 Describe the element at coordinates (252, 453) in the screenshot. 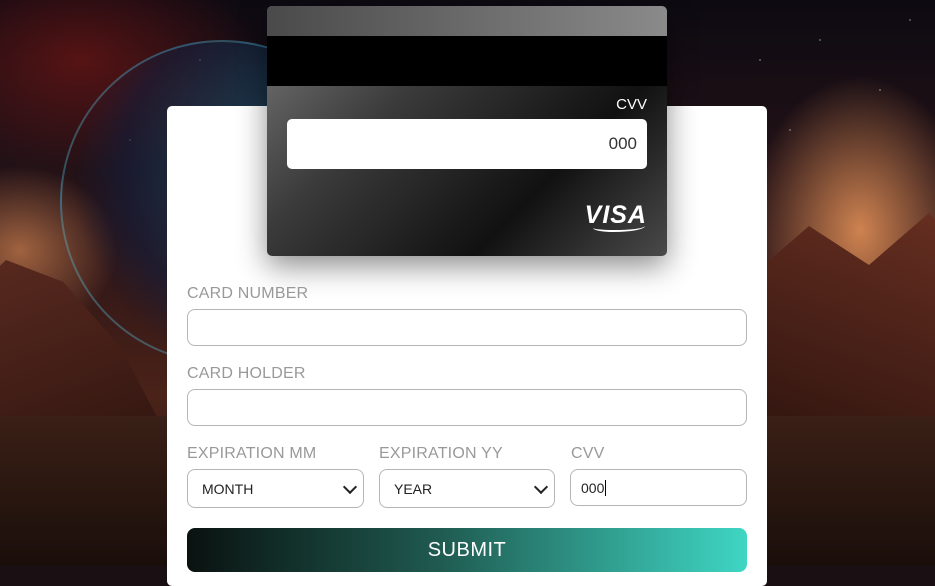

I see `expiration-mm-label: EXPIRATION MM` at that location.